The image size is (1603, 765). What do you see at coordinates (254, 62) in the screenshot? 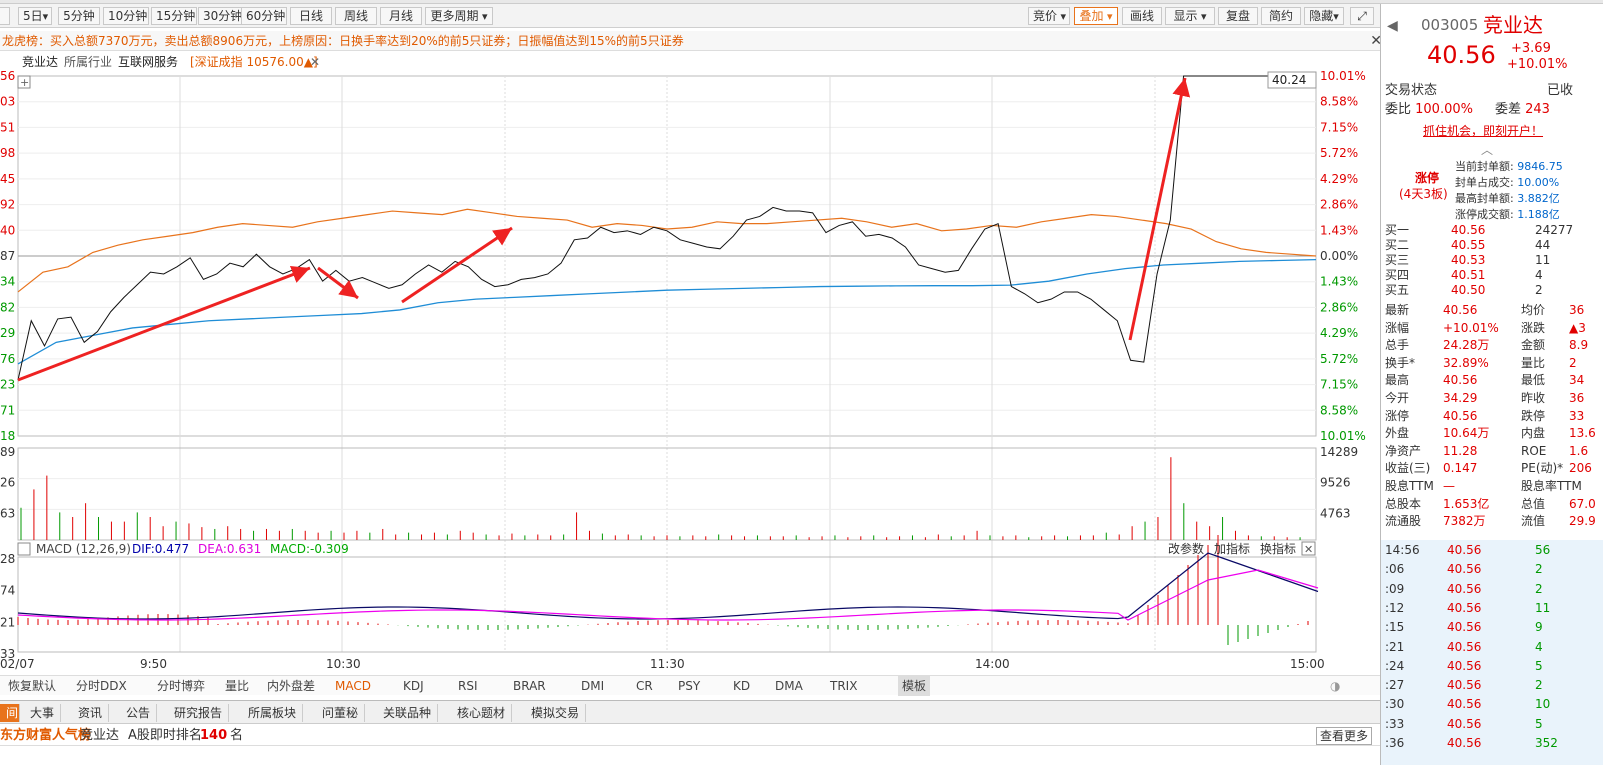
I see `index-overlay: [深证成指 10576.00▲]` at bounding box center [254, 62].